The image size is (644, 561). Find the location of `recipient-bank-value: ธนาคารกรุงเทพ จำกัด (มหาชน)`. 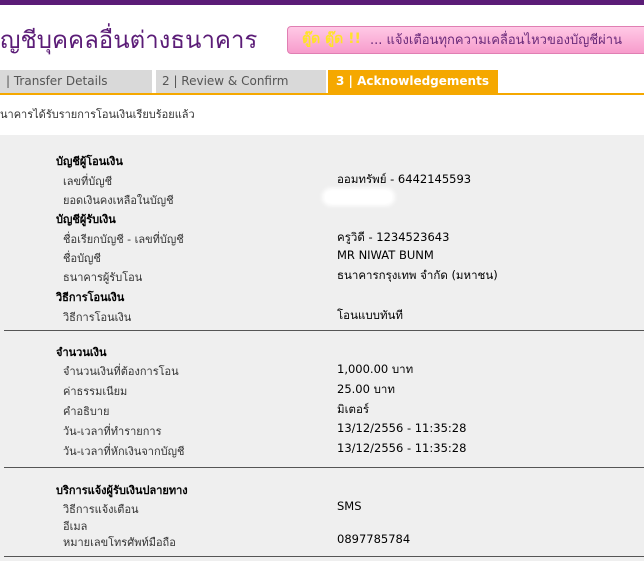

recipient-bank-value: ธนาคารกรุงเทพ จำกัด (มหาชน) is located at coordinates (417, 275).